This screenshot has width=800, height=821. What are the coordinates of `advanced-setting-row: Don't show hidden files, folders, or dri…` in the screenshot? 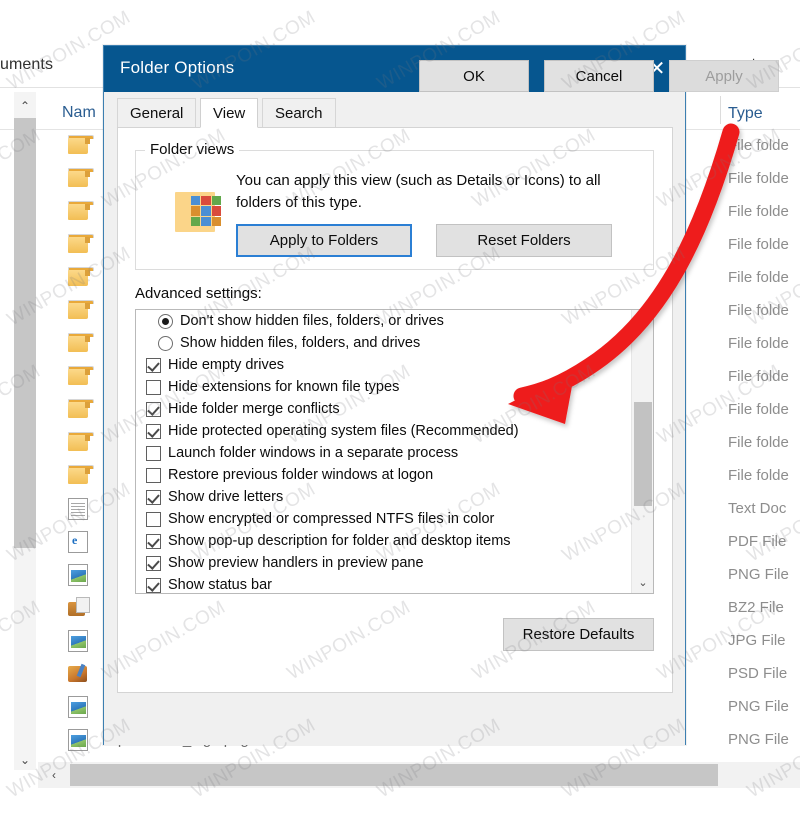 It's located at (384, 321).